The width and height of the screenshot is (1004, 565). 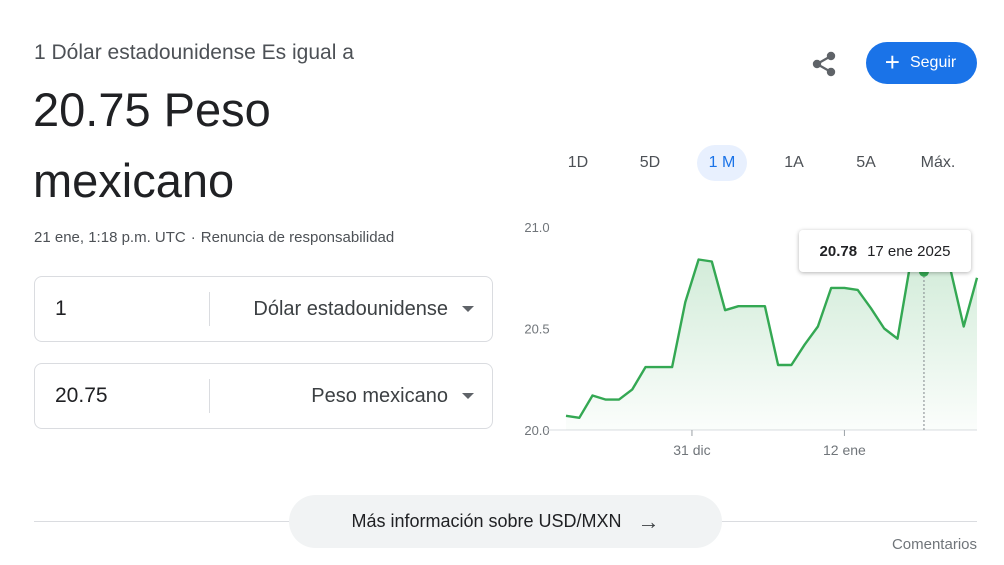 What do you see at coordinates (933, 62) in the screenshot?
I see `follow-label: Seguir` at bounding box center [933, 62].